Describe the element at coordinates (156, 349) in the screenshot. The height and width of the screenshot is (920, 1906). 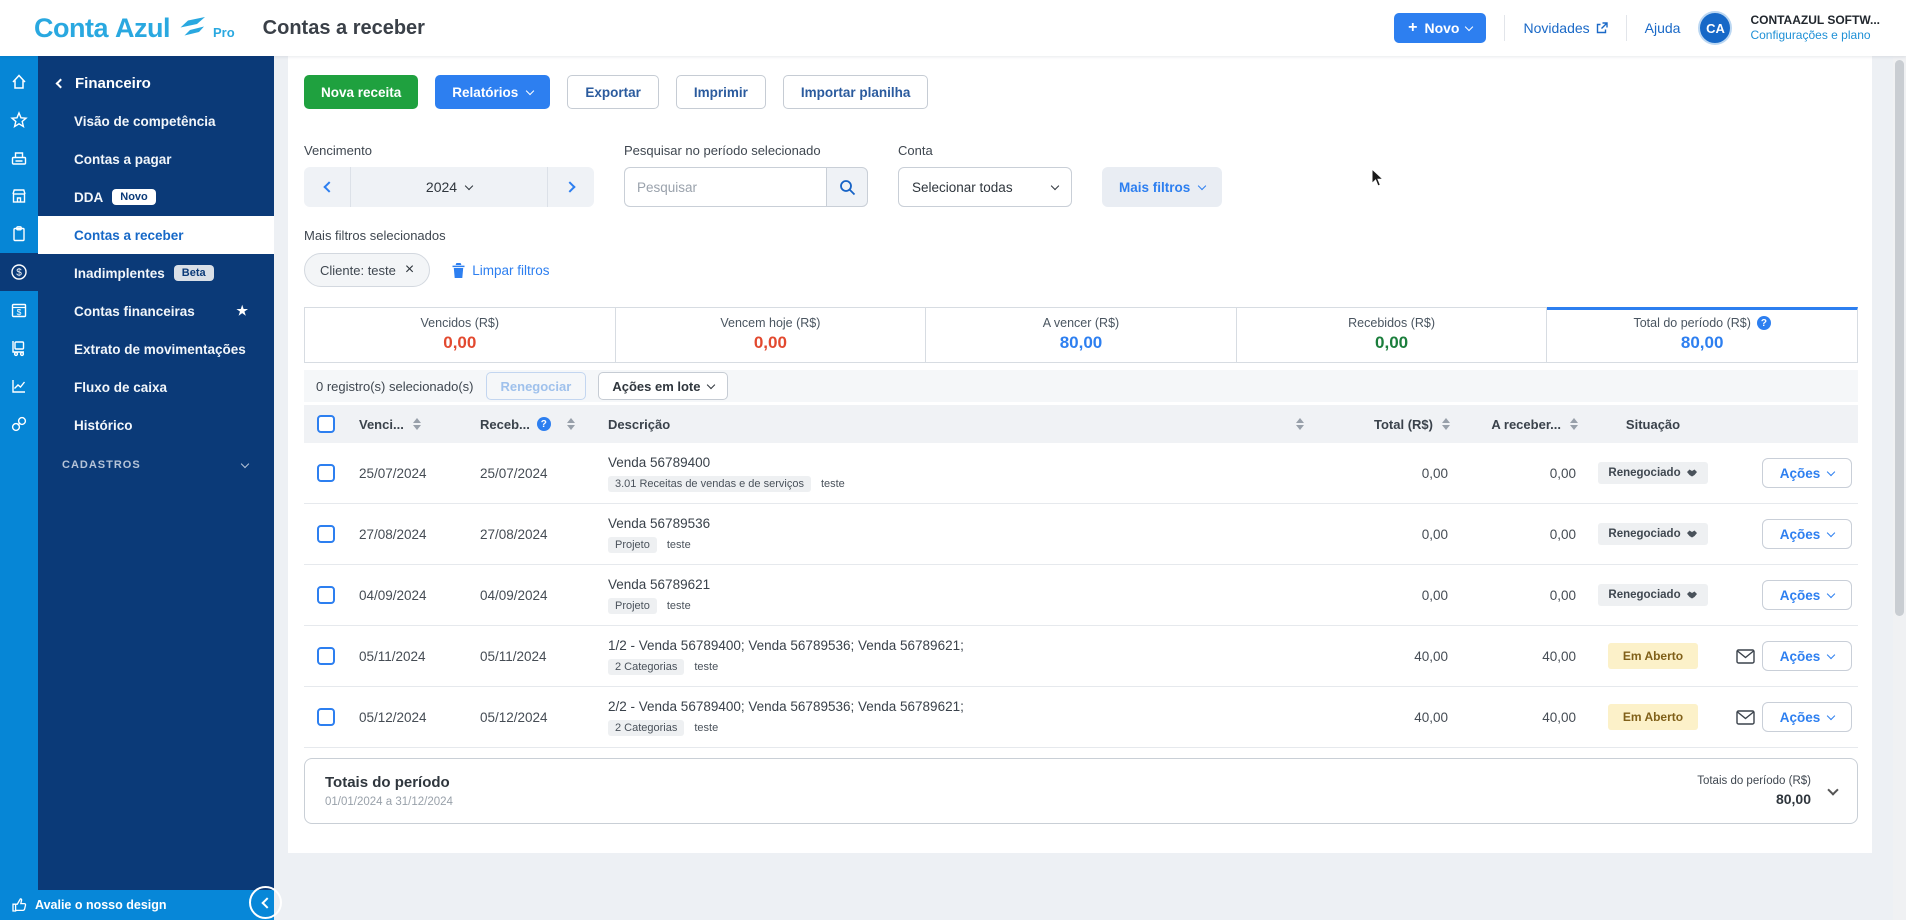
I see `sidebar-item-extrato-de-movimentacoes: Extrato de movimentações` at that location.